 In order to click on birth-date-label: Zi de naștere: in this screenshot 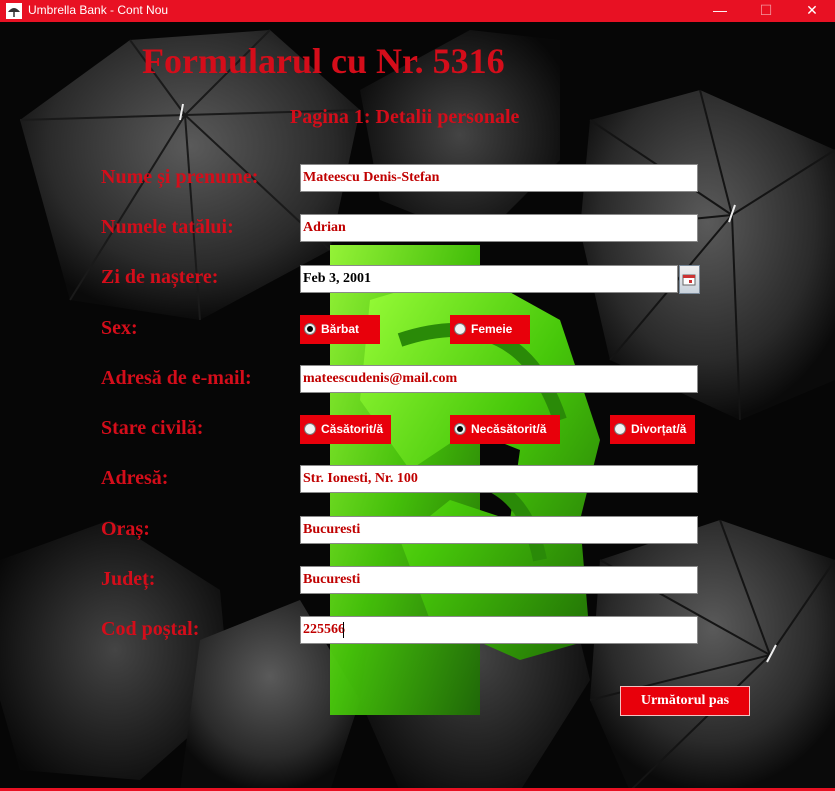, I will do `click(160, 277)`.